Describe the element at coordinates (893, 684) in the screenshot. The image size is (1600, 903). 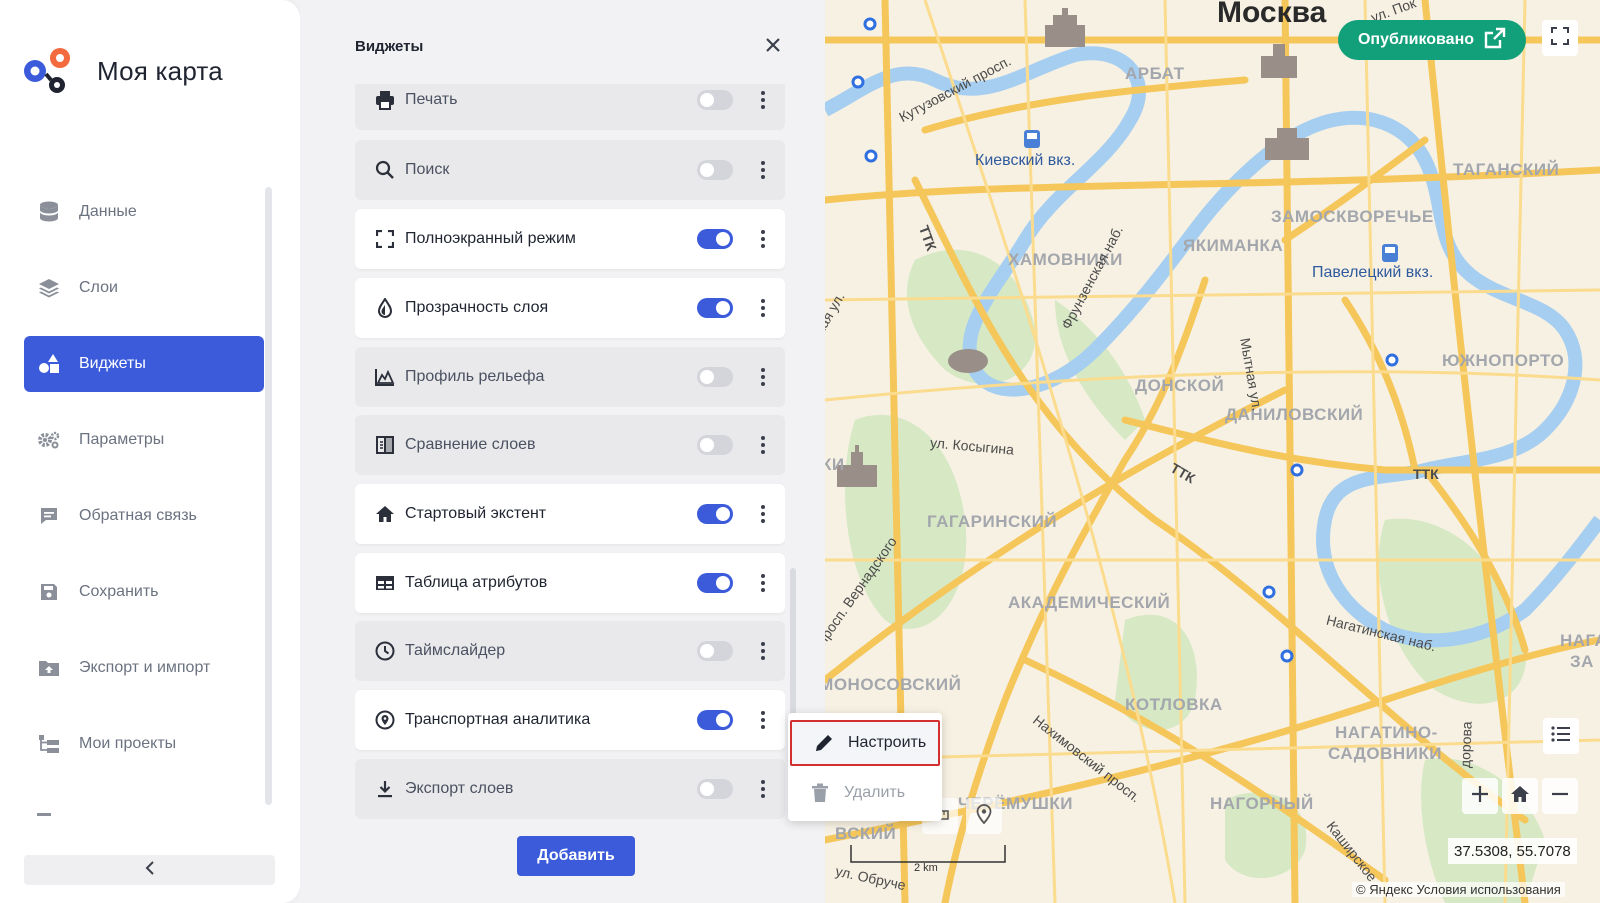
I see `map-label-district: ЛОМОНОСОВСКИЙ` at that location.